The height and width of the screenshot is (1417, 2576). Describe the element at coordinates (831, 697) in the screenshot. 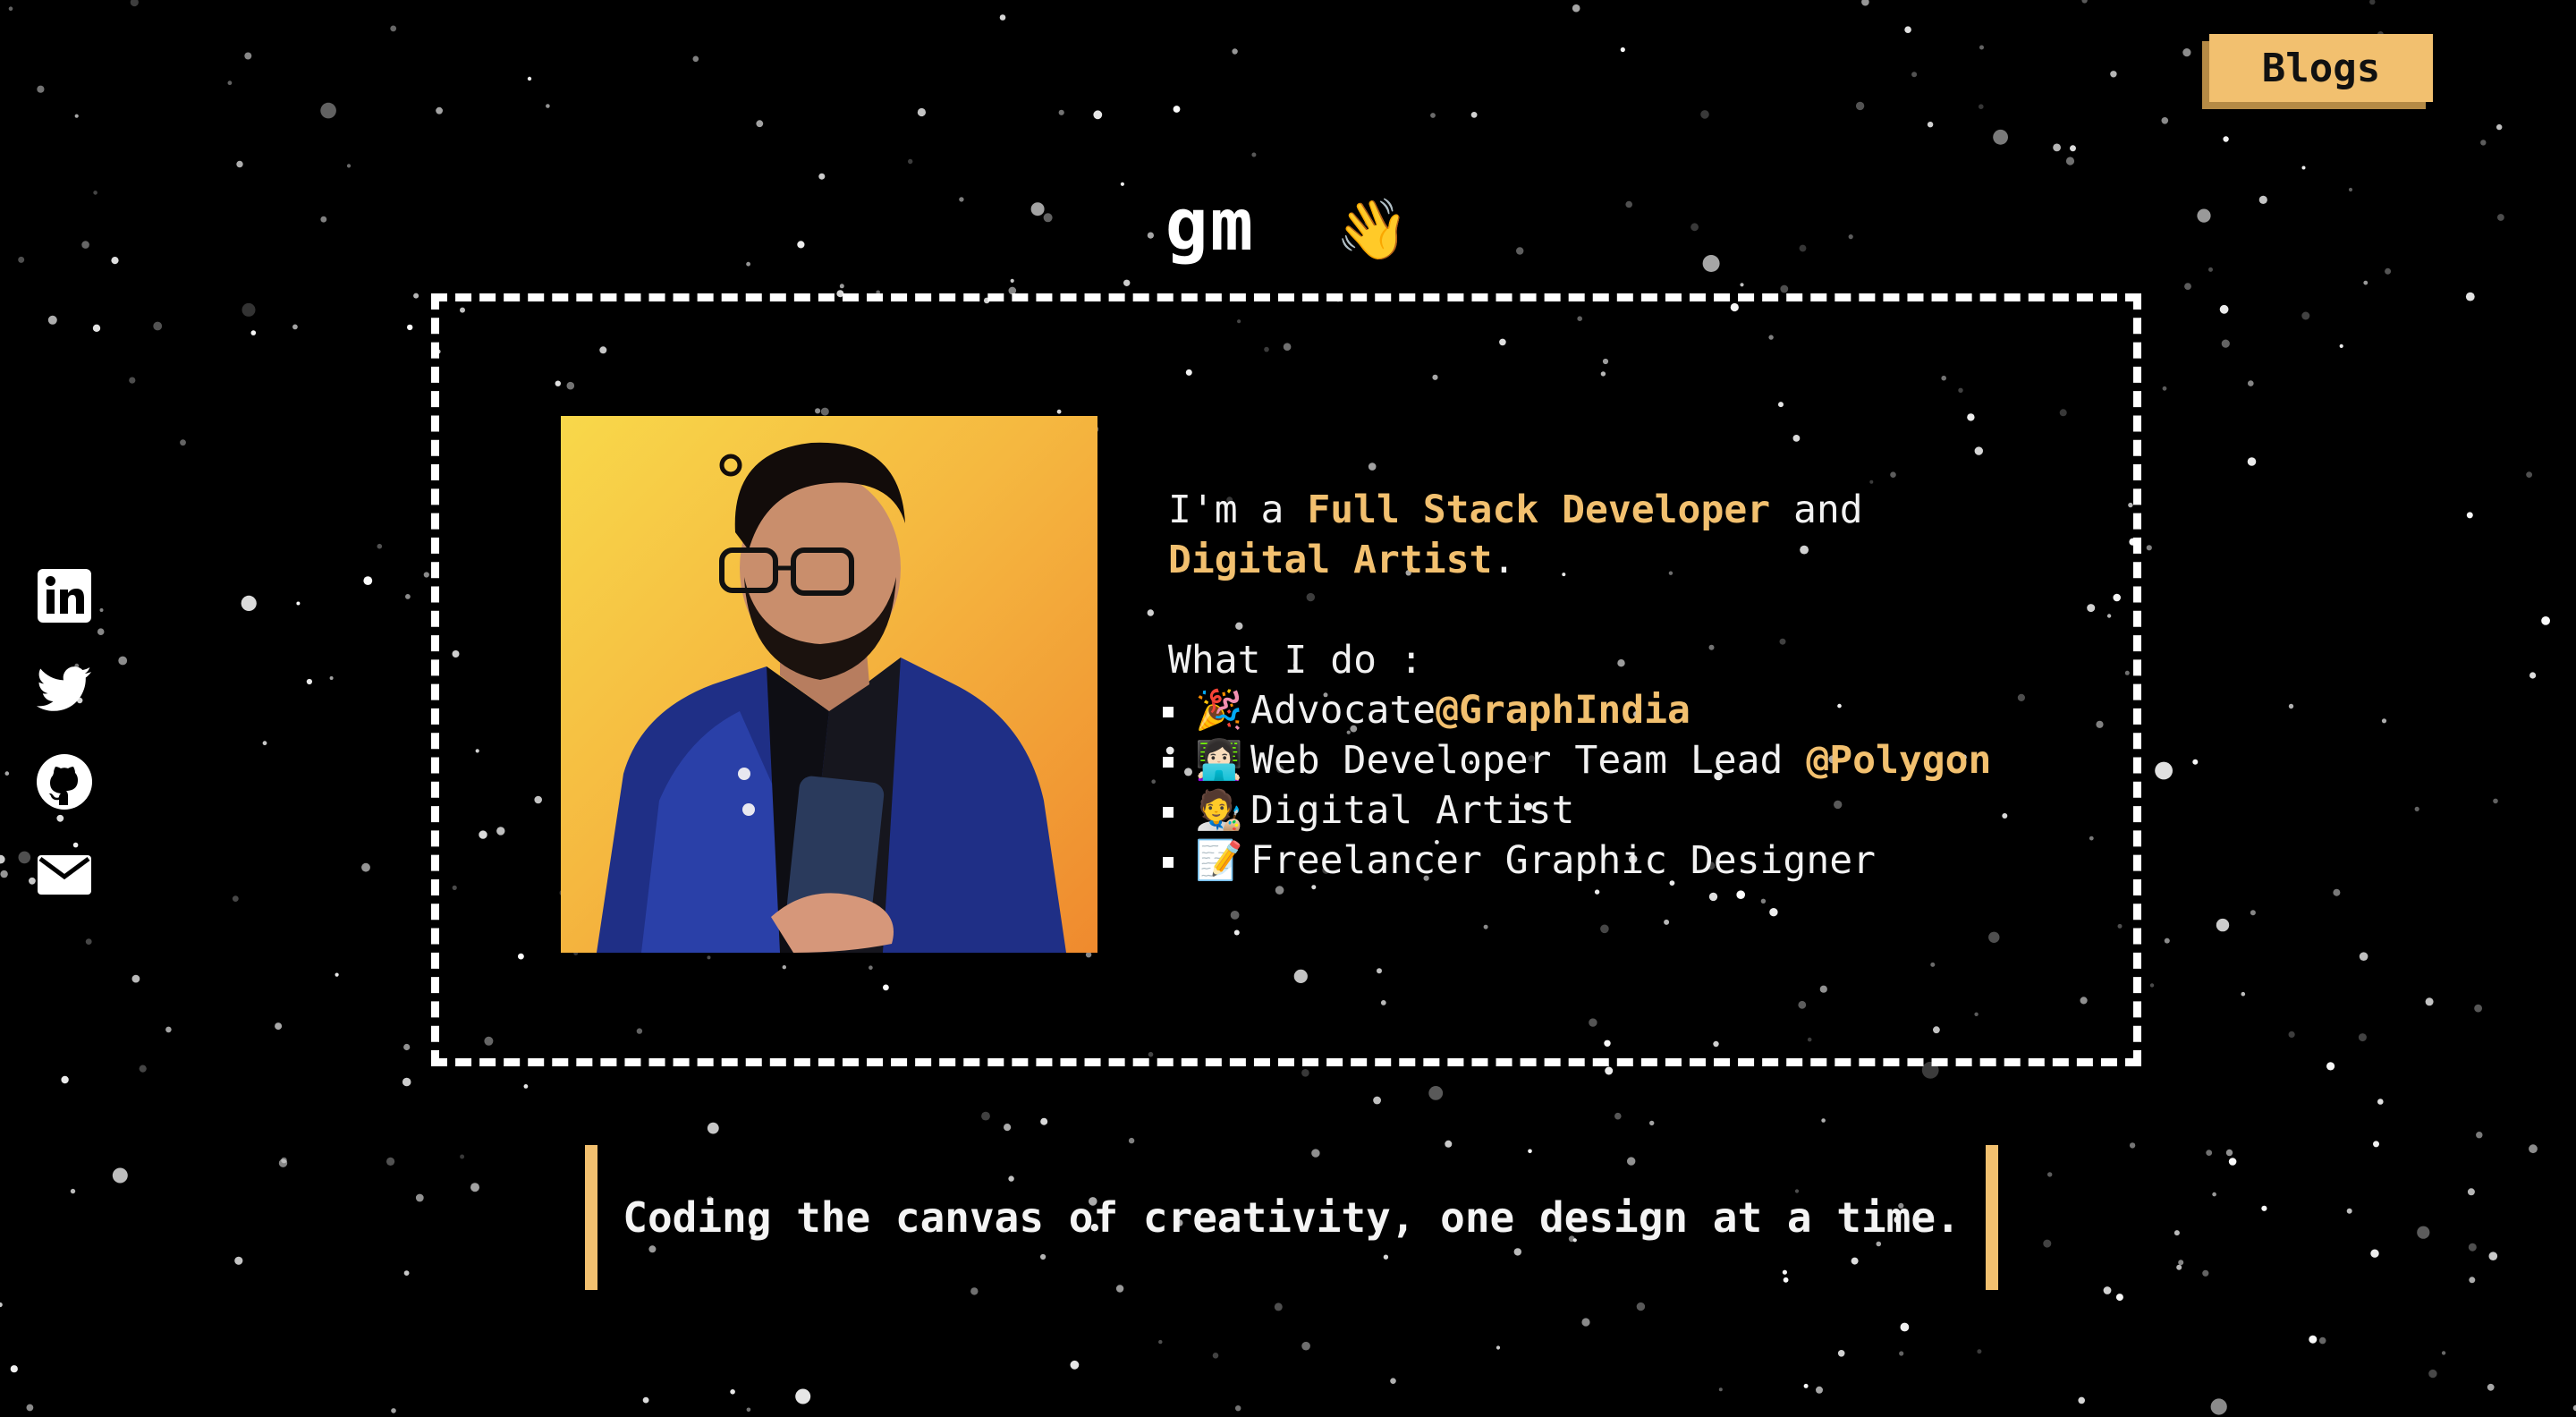

I see `portrait-illustration` at that location.